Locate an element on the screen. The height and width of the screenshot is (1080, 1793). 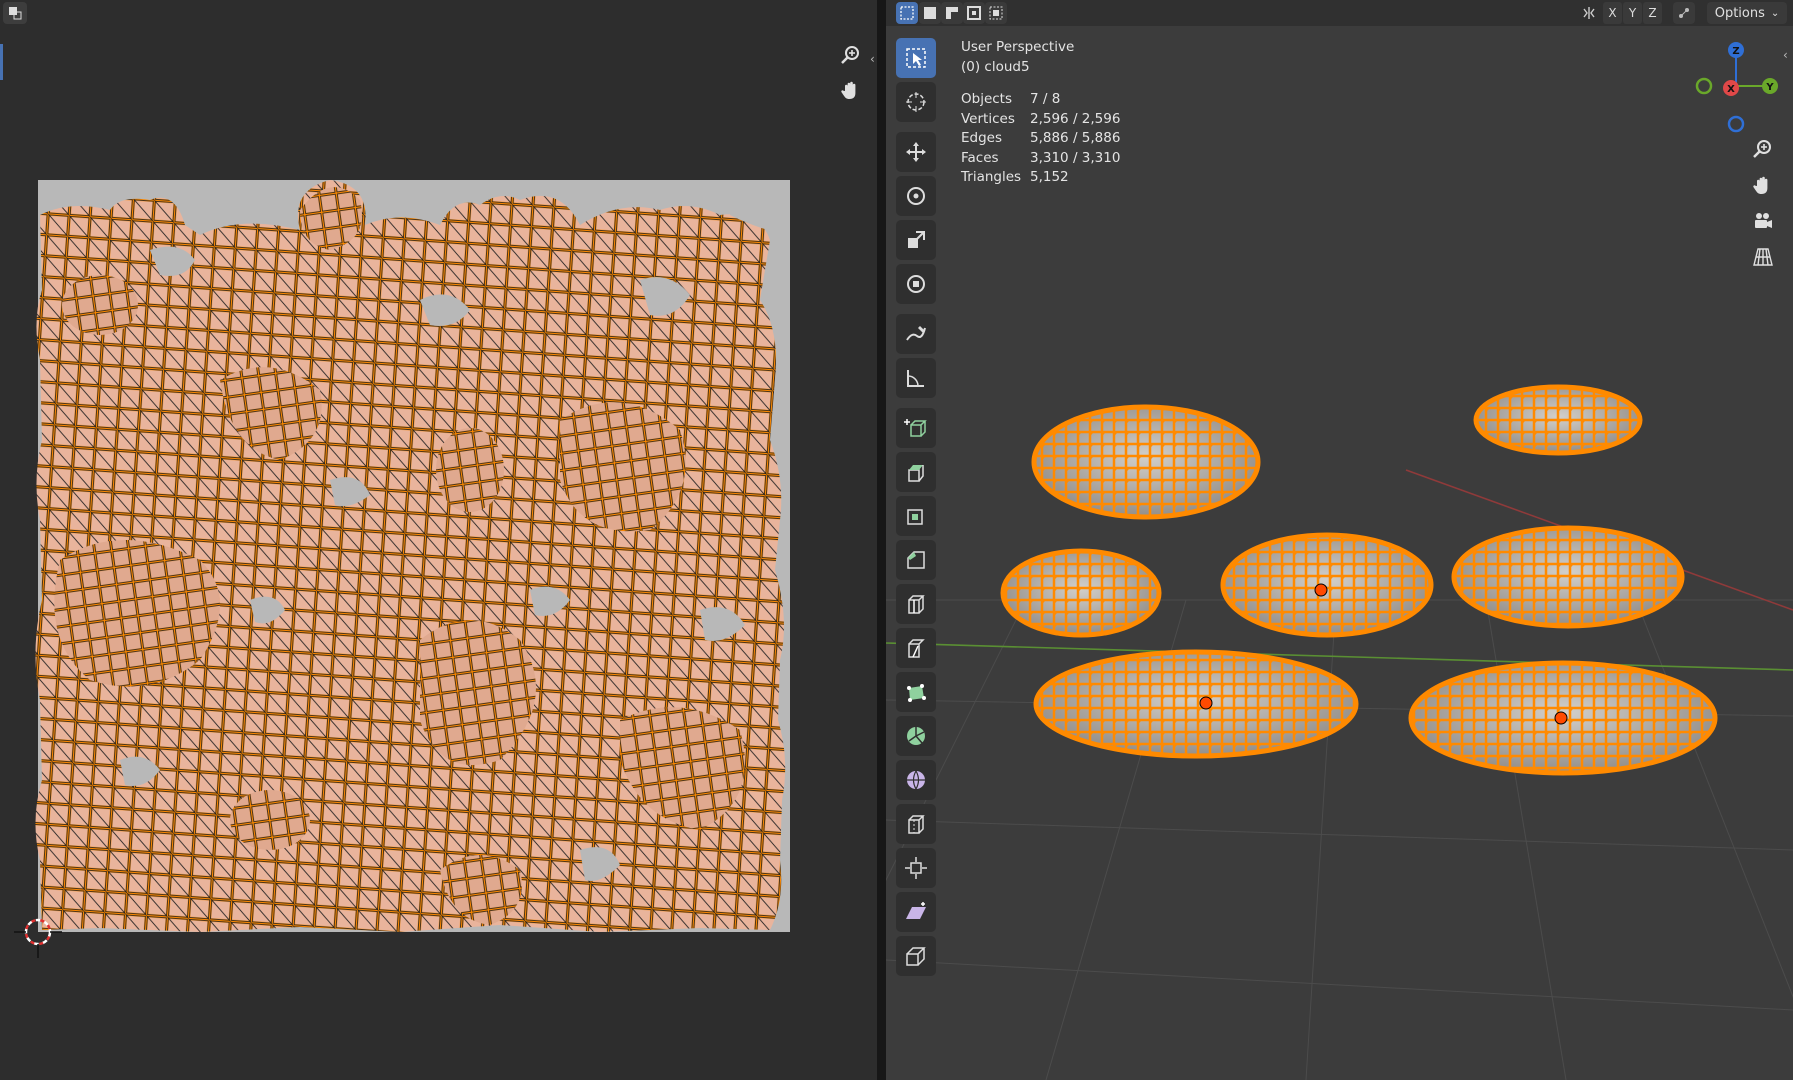
gizmo-x-label: X is located at coordinates (1731, 89).